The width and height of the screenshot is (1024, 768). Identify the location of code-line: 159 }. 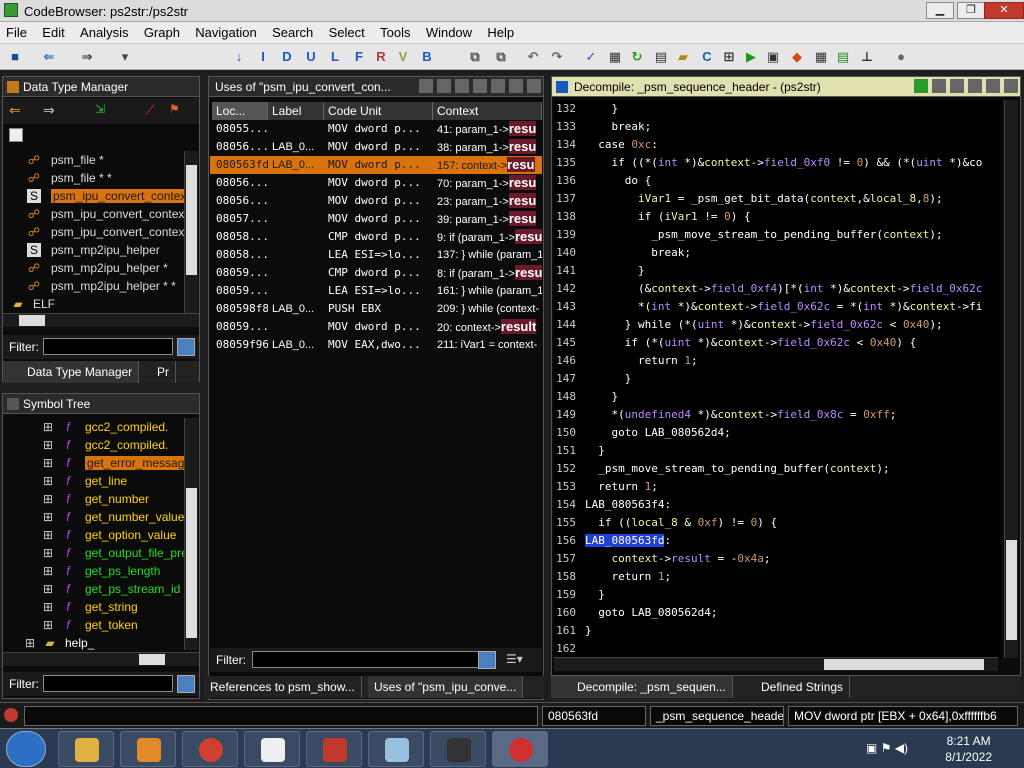
(778, 595).